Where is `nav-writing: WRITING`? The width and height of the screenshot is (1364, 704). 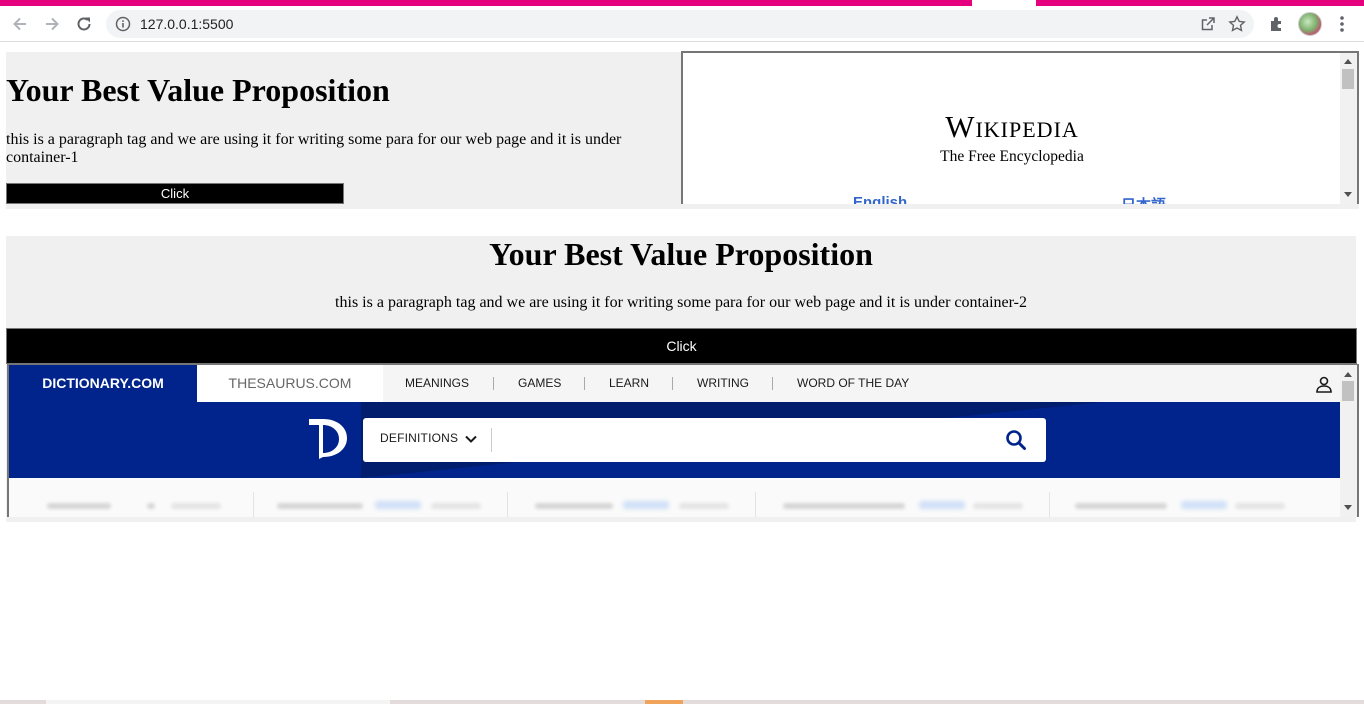 nav-writing: WRITING is located at coordinates (723, 383).